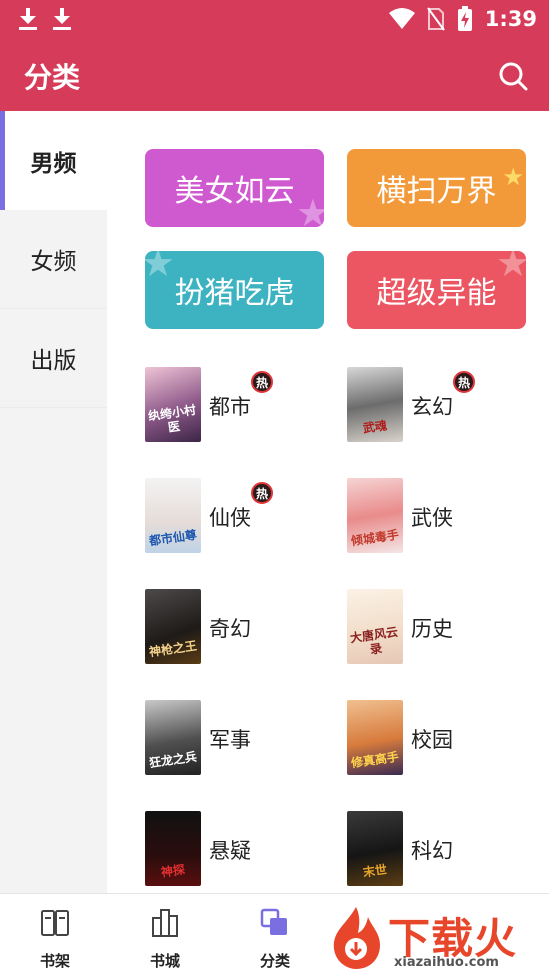 The image size is (549, 976). What do you see at coordinates (375, 626) in the screenshot?
I see `book-cover: 大唐风云录` at bounding box center [375, 626].